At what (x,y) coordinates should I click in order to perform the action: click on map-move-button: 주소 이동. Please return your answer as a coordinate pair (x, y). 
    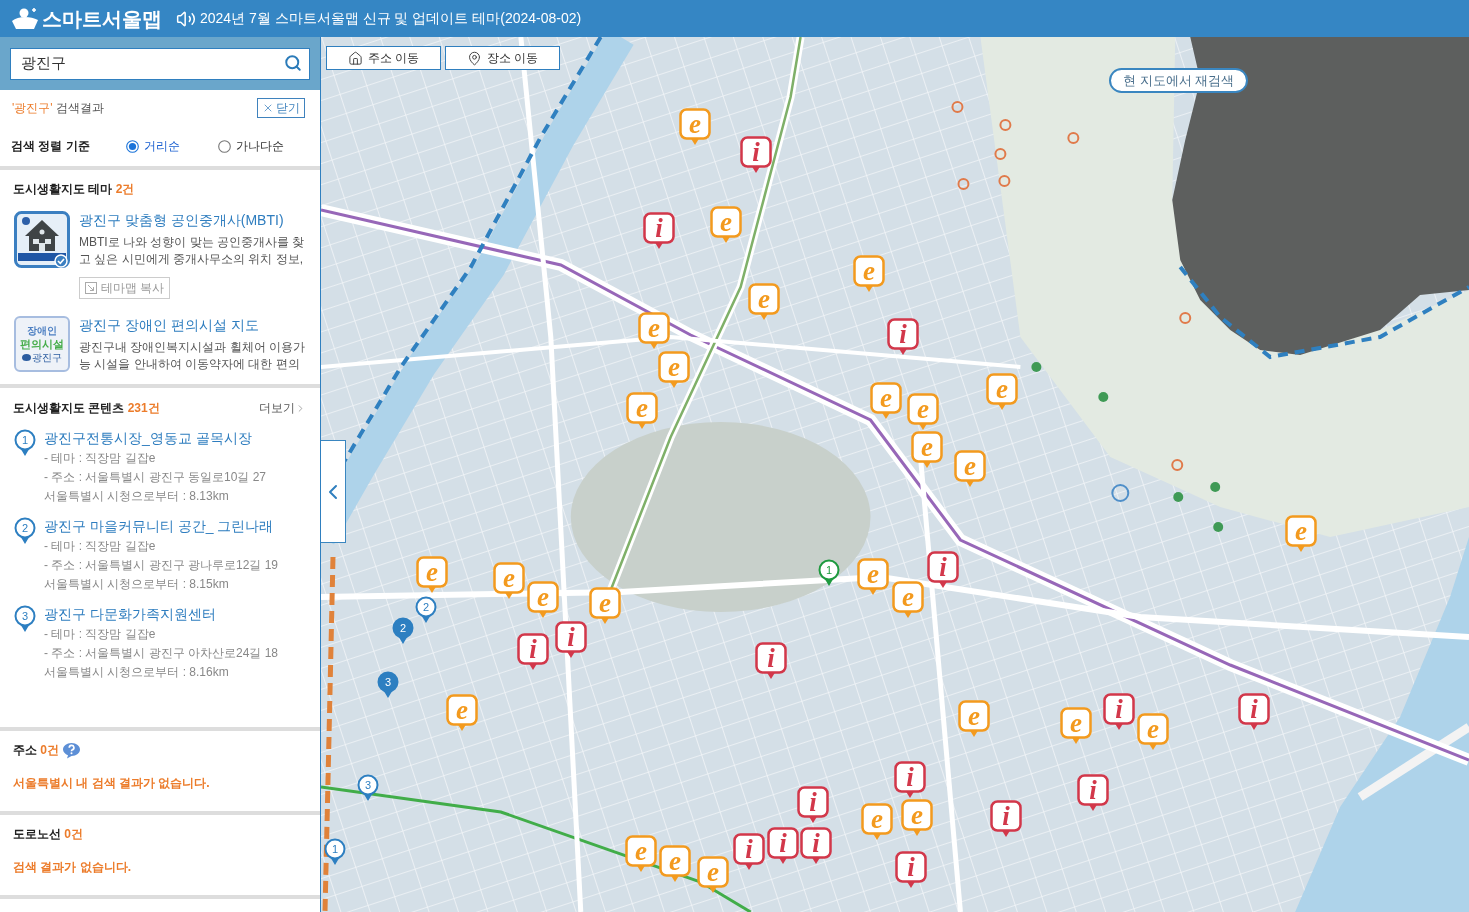
    Looking at the image, I should click on (383, 58).